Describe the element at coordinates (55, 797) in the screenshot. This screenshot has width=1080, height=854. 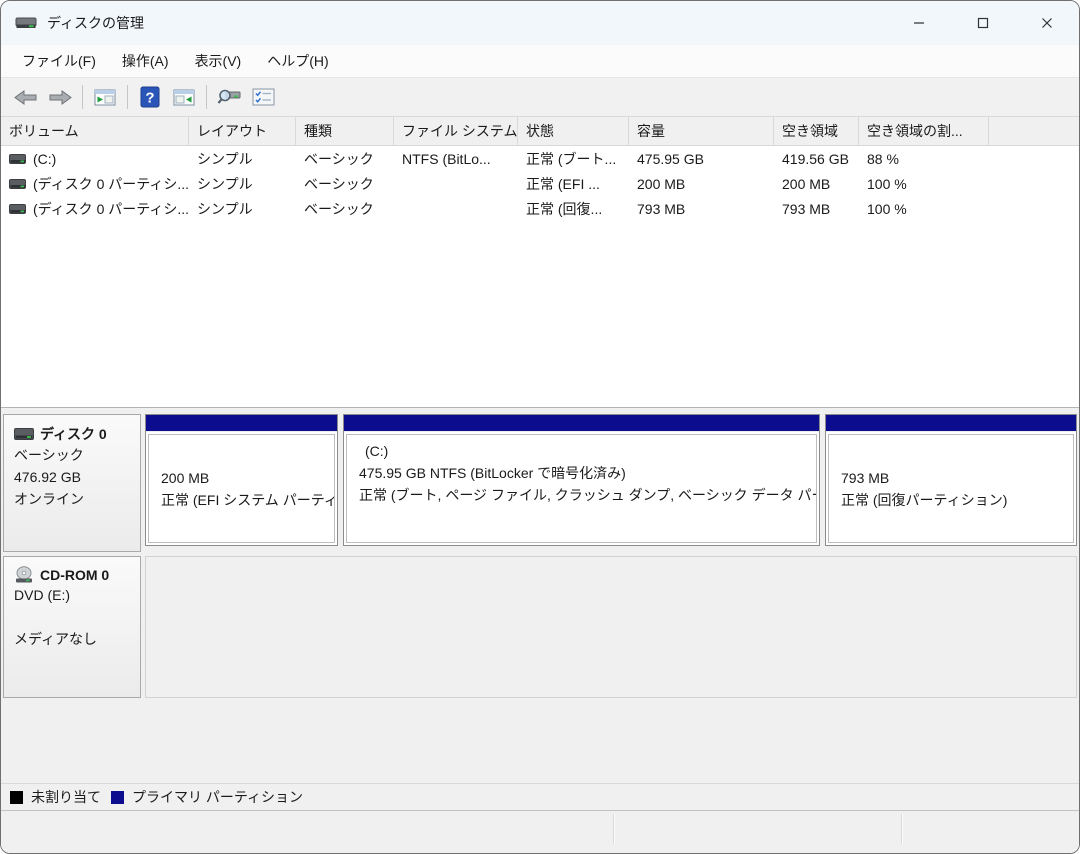
I see `legend-item-unallocated: 未割り当て` at that location.